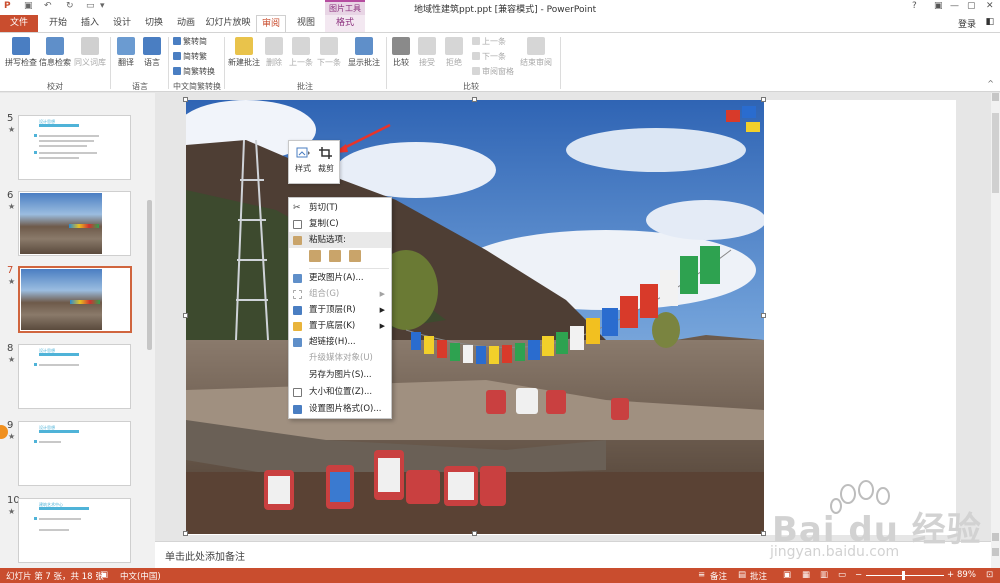 The height and width of the screenshot is (583, 1000). I want to click on notes-toggle-icon: ≡, so click(701, 575).